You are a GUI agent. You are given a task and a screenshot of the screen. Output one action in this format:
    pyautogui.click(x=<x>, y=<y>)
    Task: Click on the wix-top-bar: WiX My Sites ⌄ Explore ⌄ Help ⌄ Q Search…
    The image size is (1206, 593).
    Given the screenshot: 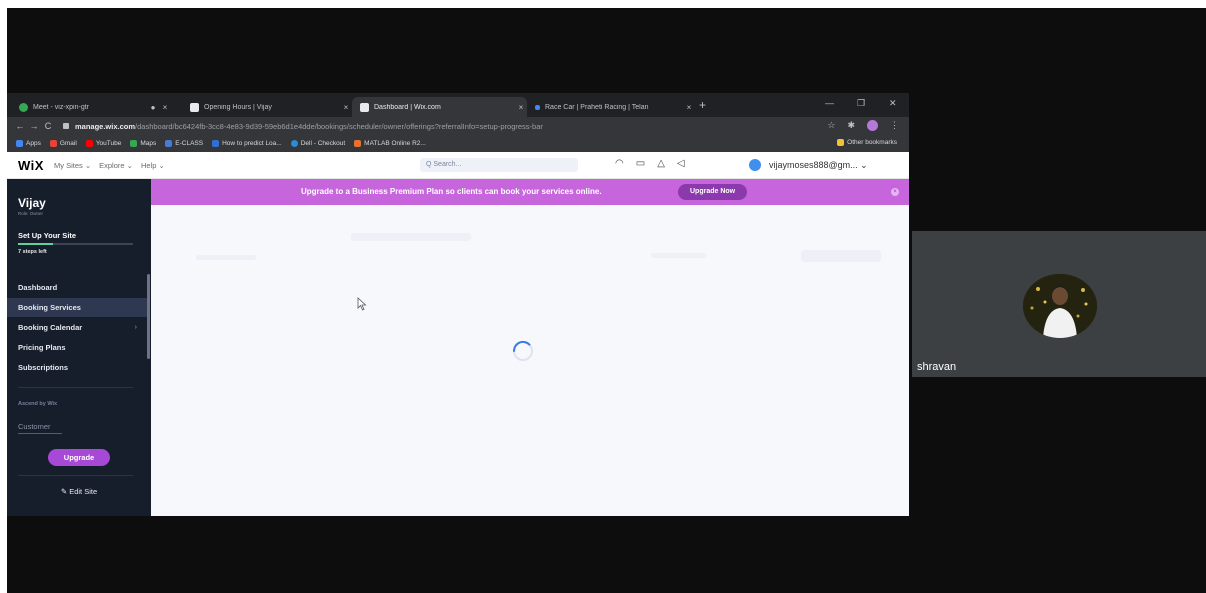 What is the action you would take?
    pyautogui.click(x=458, y=165)
    